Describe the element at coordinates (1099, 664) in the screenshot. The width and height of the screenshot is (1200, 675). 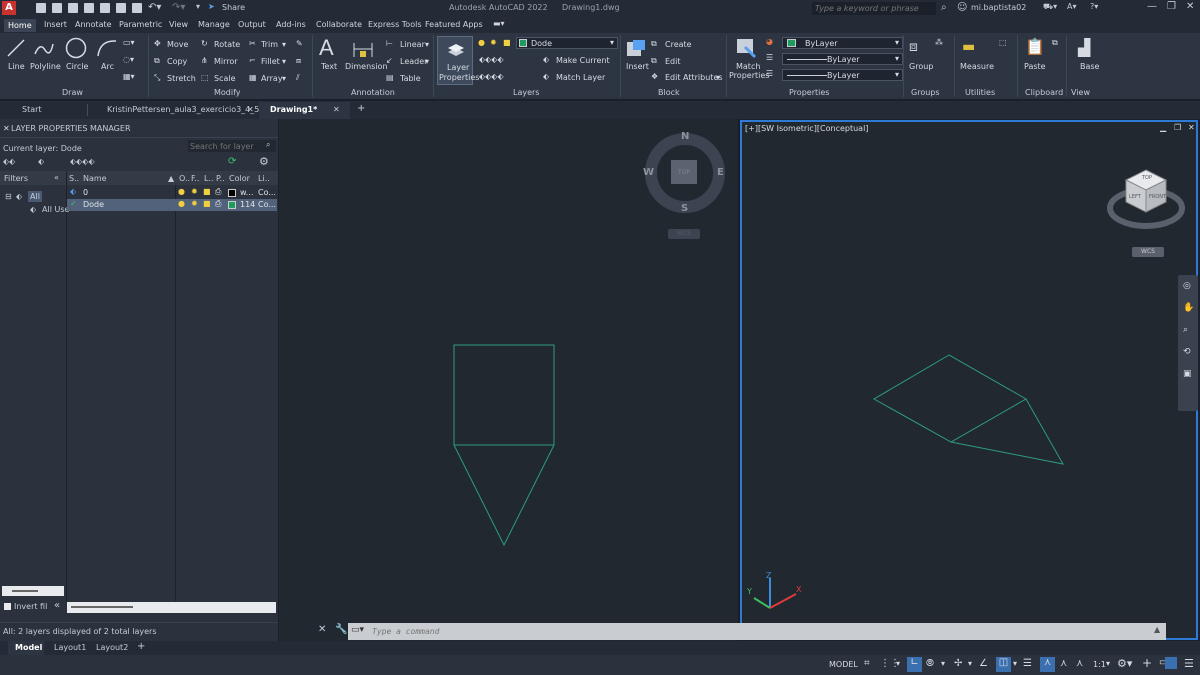
I see `annotation-scale: 1:1` at that location.